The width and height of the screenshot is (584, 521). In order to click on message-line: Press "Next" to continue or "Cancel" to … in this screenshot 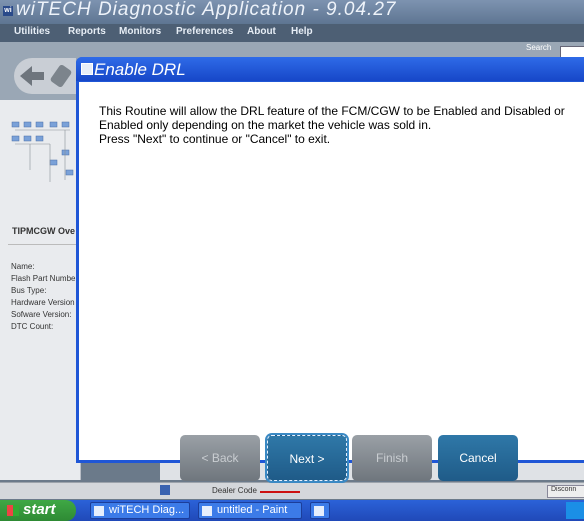, I will do `click(215, 139)`.